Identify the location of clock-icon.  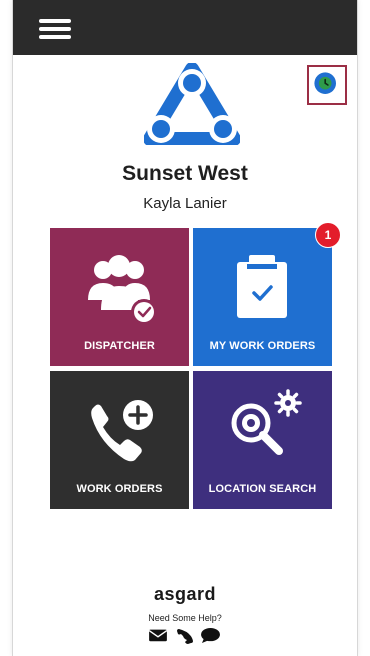
(325, 83).